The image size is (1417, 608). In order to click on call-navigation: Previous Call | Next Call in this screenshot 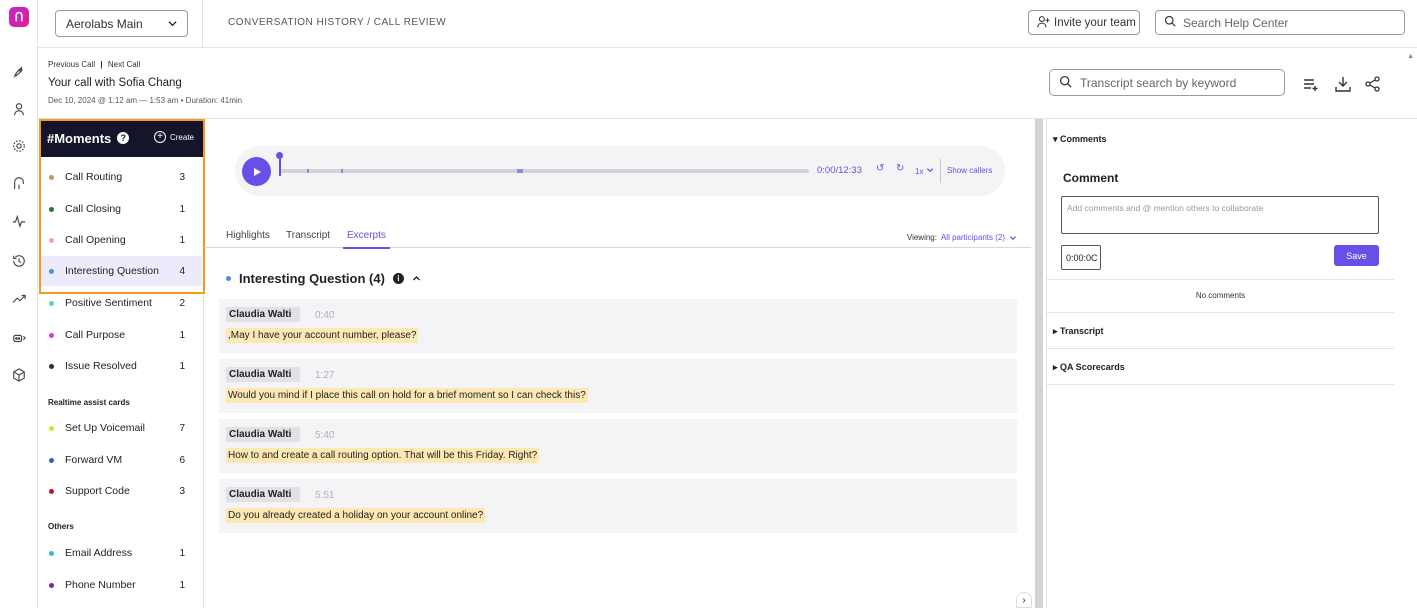, I will do `click(94, 64)`.